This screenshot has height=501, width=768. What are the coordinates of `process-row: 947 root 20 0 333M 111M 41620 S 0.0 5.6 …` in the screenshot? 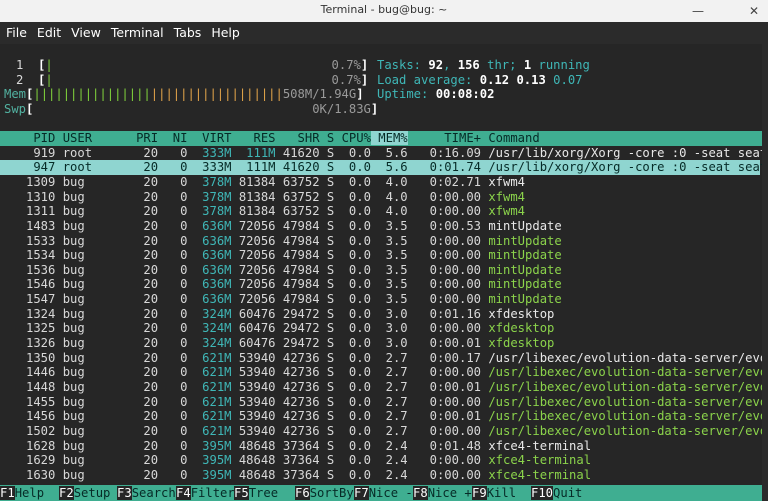 It's located at (385, 167).